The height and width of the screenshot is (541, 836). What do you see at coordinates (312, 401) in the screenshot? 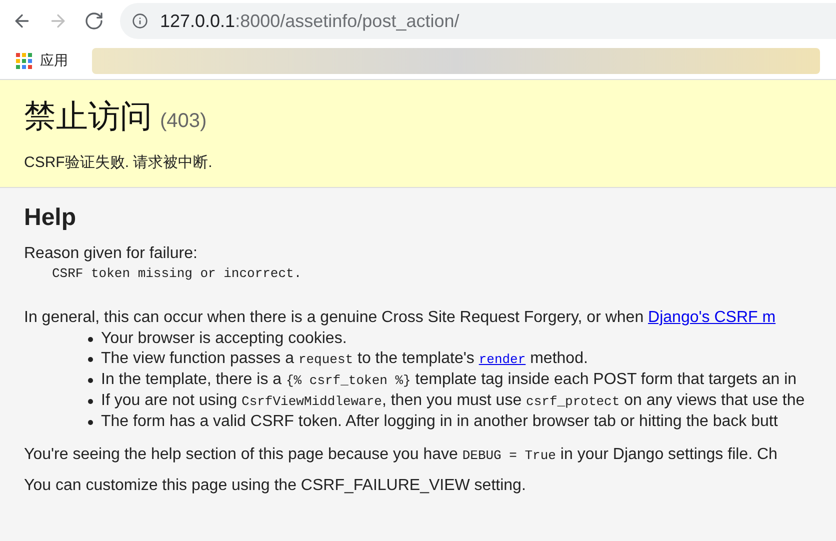
I see `code-text: CsrfViewMiddleware` at bounding box center [312, 401].